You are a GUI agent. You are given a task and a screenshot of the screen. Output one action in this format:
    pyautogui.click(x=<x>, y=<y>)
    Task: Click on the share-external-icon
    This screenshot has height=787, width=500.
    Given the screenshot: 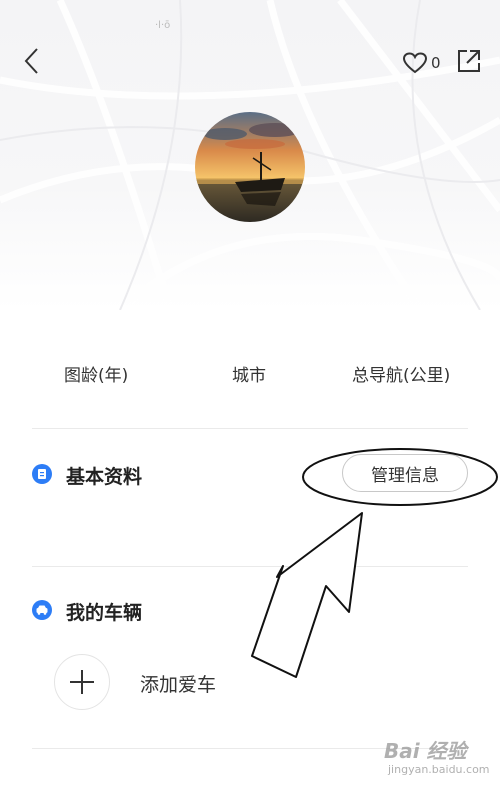 What is the action you would take?
    pyautogui.click(x=469, y=61)
    